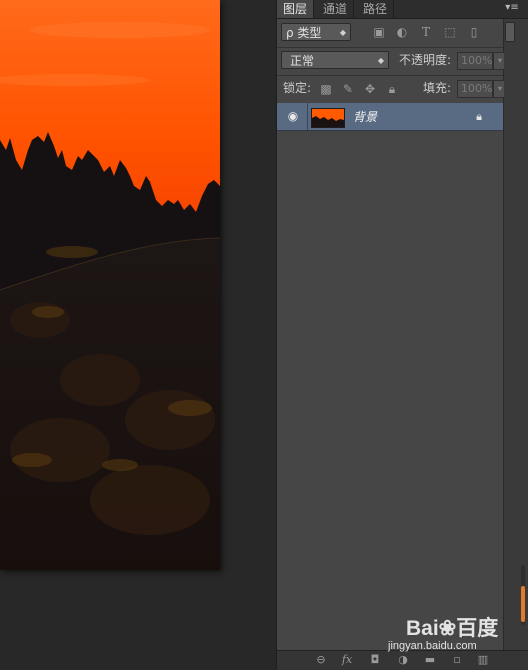  Describe the element at coordinates (475, 61) in the screenshot. I see `opacity-input: 100%` at that location.